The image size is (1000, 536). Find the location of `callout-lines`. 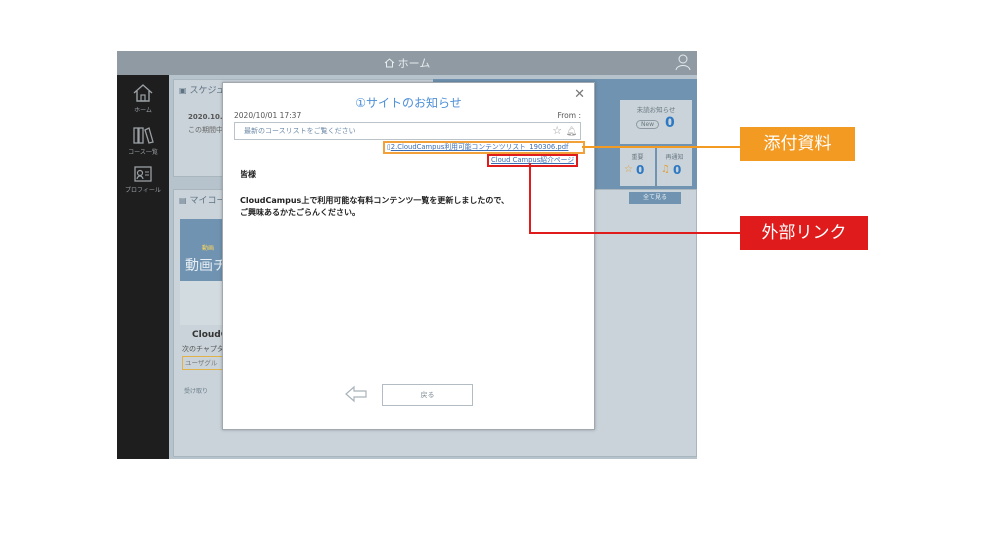

callout-lines is located at coordinates (634, 190).